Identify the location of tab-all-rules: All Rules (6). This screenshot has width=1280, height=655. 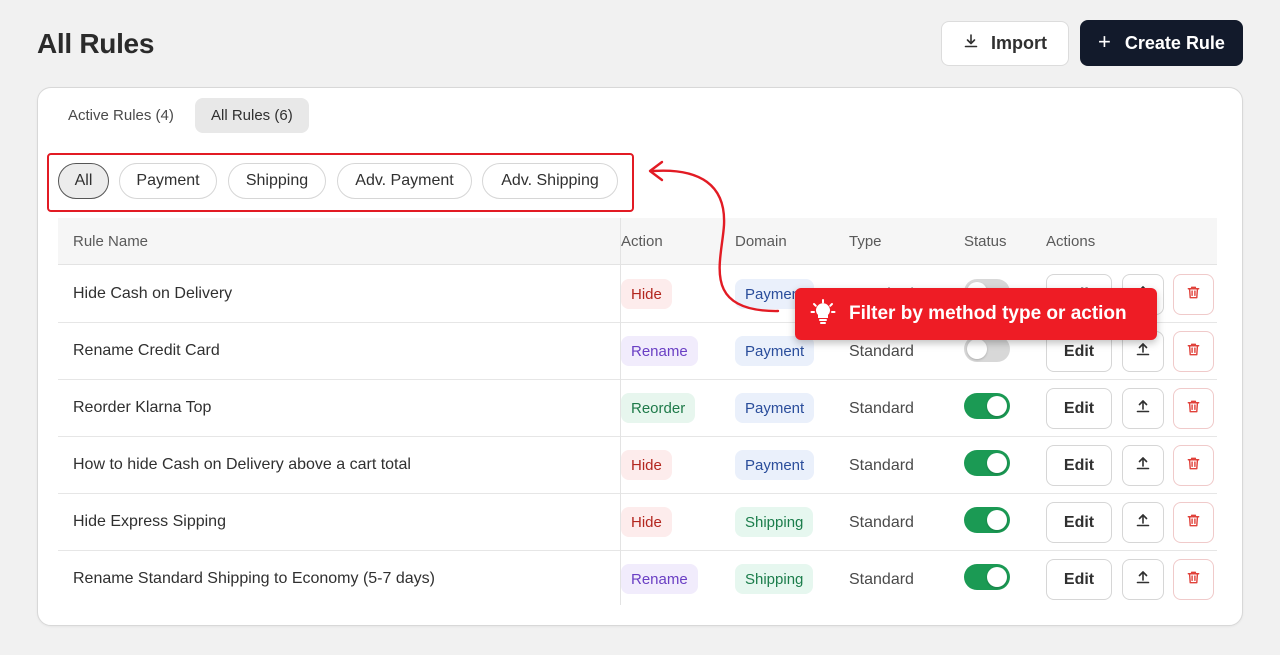
(252, 115).